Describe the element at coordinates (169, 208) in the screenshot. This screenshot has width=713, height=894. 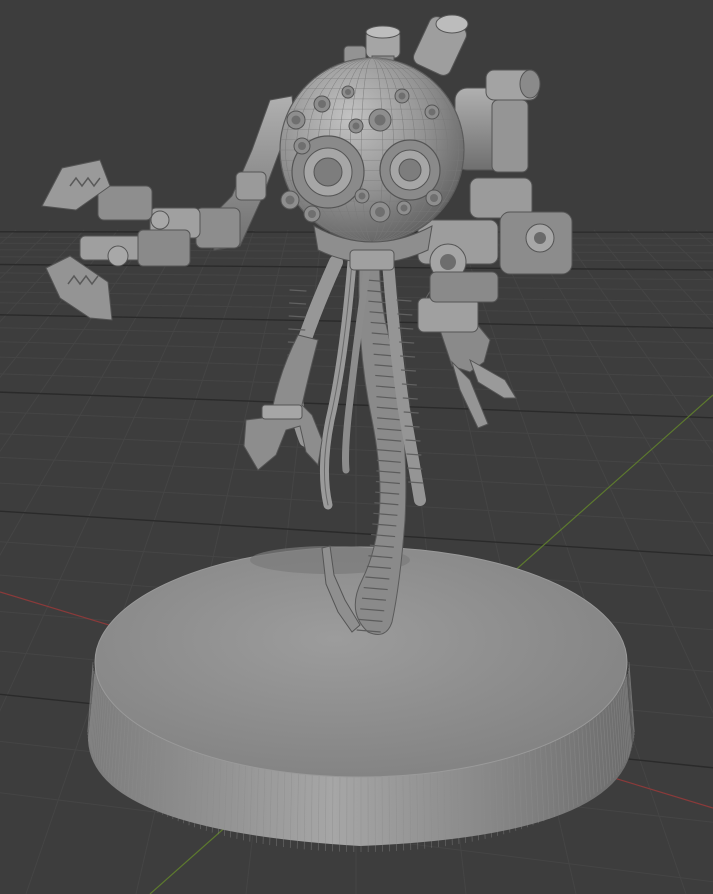
I see `model-arm-left` at that location.